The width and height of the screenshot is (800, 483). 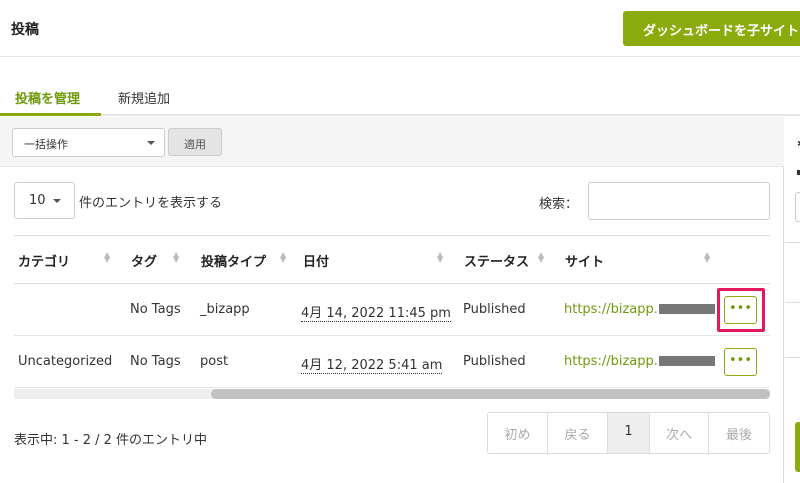 What do you see at coordinates (225, 309) in the screenshot?
I see `cell-post-type: _bizapp` at bounding box center [225, 309].